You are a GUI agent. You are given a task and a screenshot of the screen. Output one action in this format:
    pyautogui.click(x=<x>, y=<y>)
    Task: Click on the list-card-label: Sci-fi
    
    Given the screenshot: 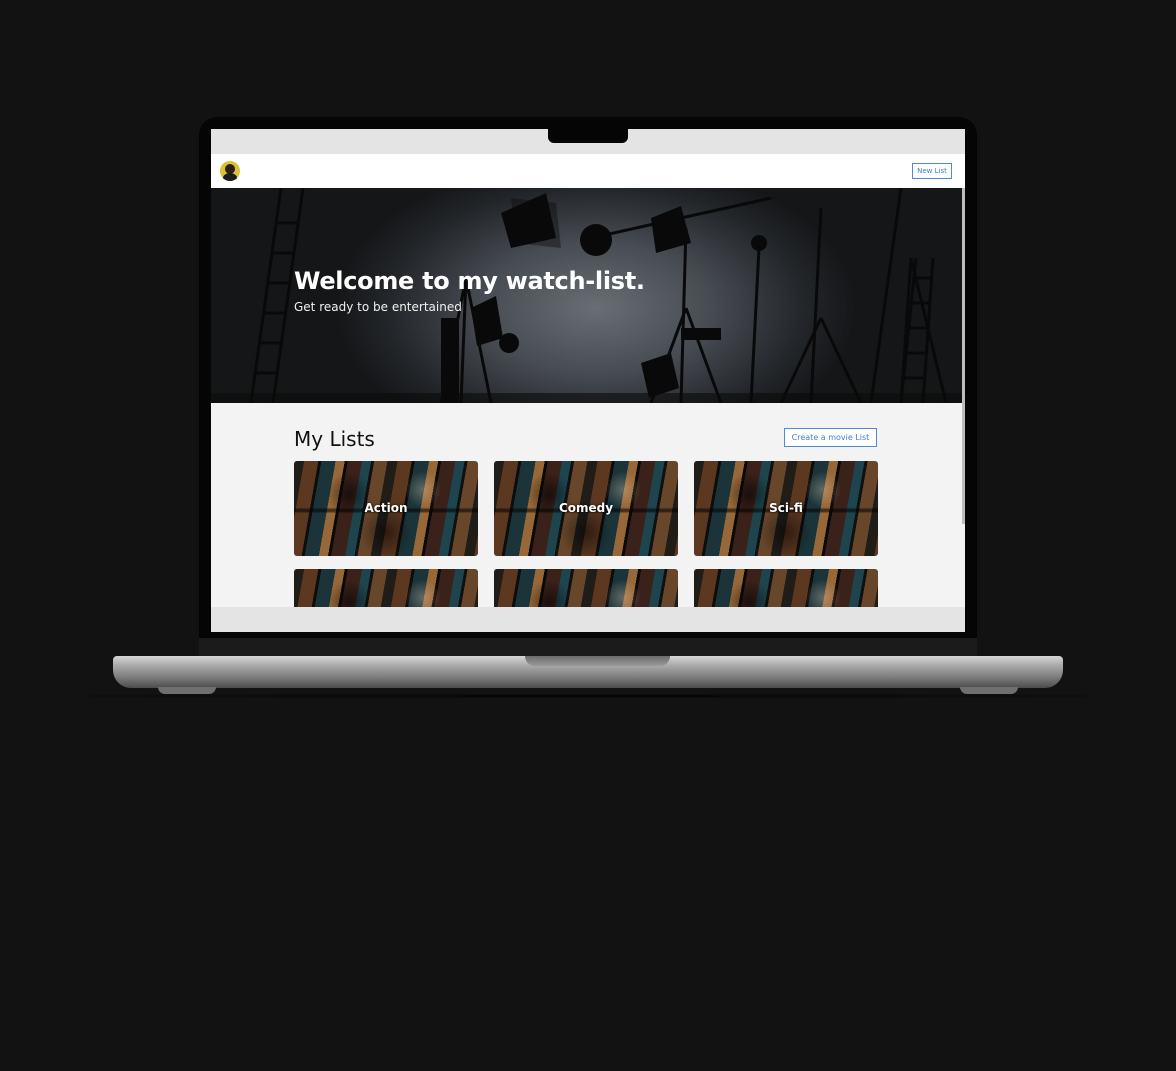 What is the action you would take?
    pyautogui.click(x=786, y=508)
    